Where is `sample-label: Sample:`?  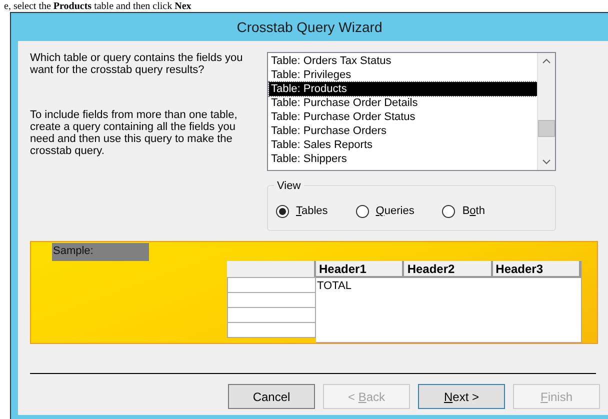
sample-label: Sample: is located at coordinates (100, 252).